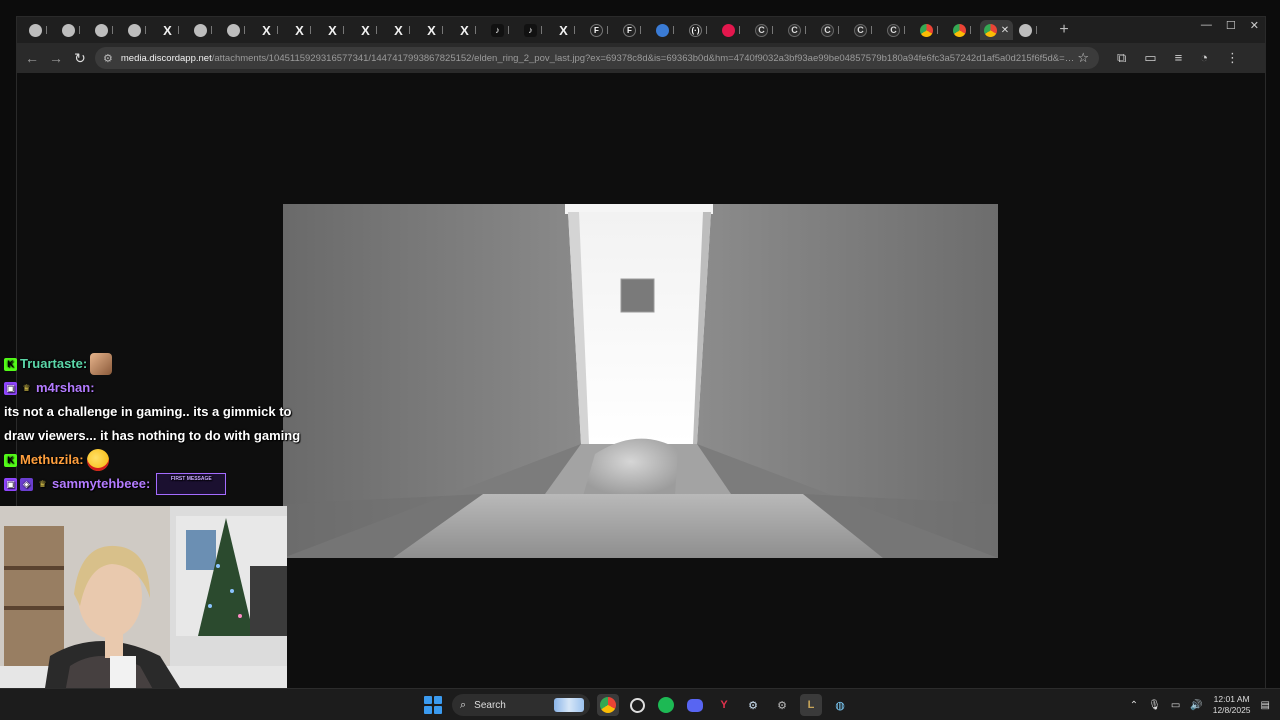 This screenshot has width=1280, height=720. I want to click on menu-icon: ⋮, so click(1232, 58).